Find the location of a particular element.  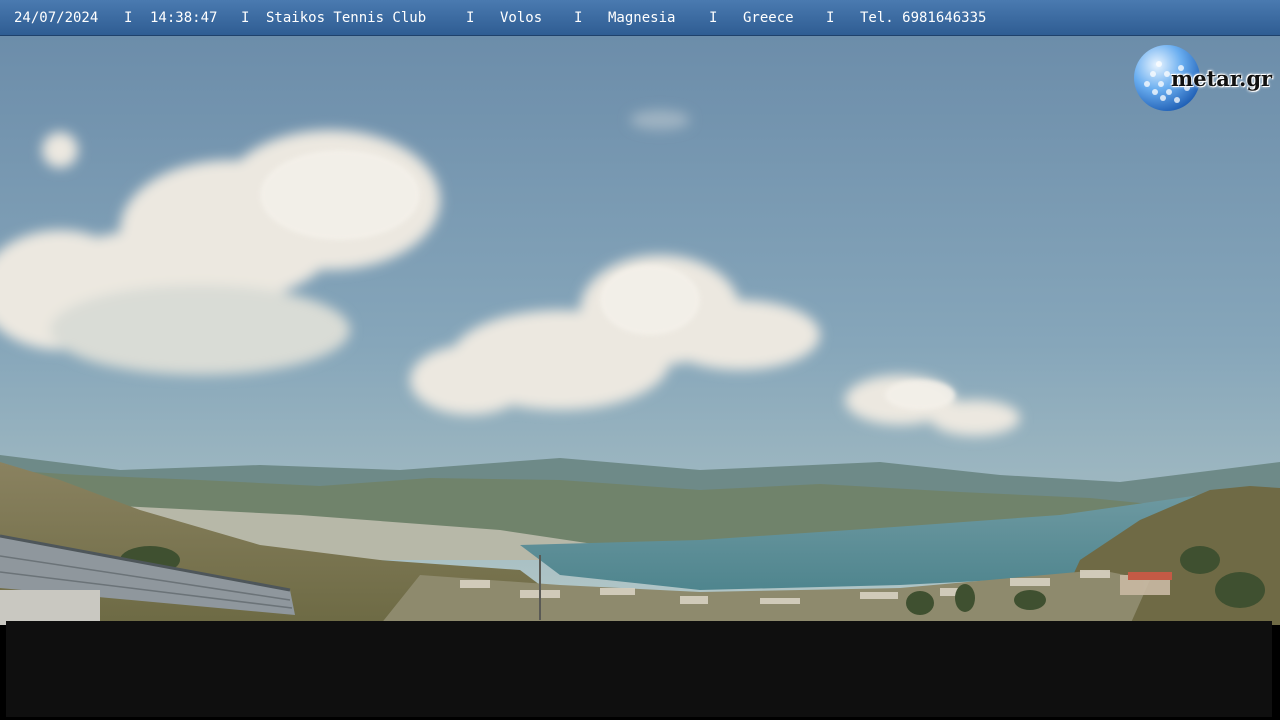

logo-text: metar.gr is located at coordinates (1222, 78).